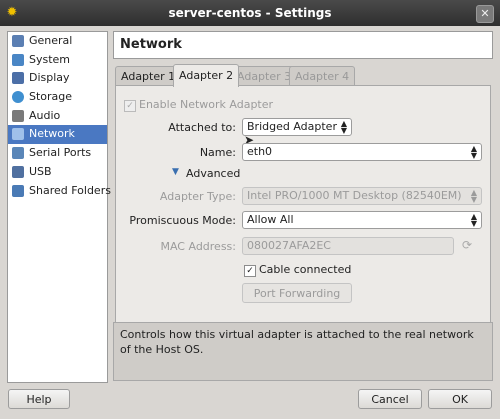 The image size is (500, 419). What do you see at coordinates (362, 152) in the screenshot?
I see `name-select: eth0 ▲ ▼` at bounding box center [362, 152].